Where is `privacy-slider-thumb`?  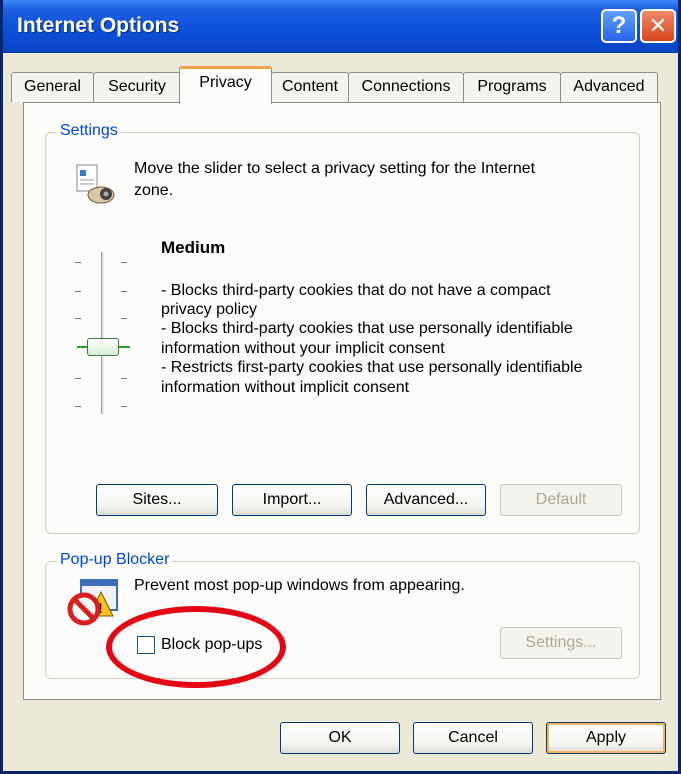 privacy-slider-thumb is located at coordinates (103, 347).